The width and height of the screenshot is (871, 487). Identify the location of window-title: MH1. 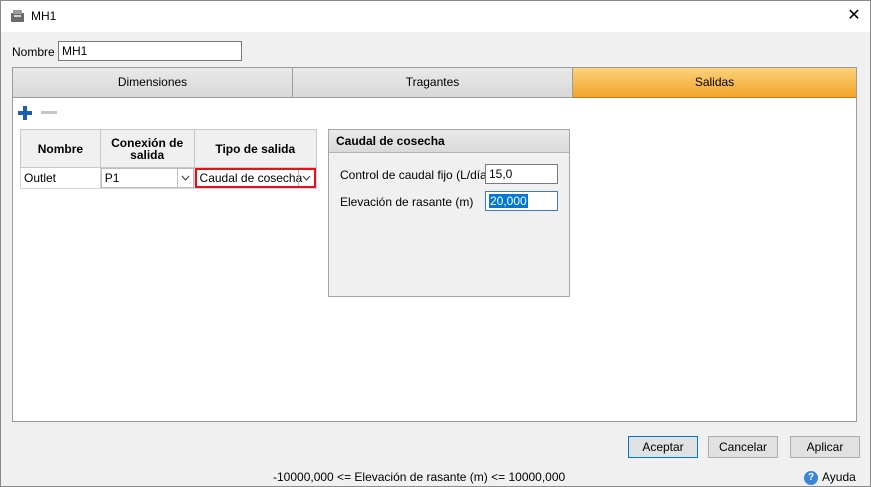
(44, 16).